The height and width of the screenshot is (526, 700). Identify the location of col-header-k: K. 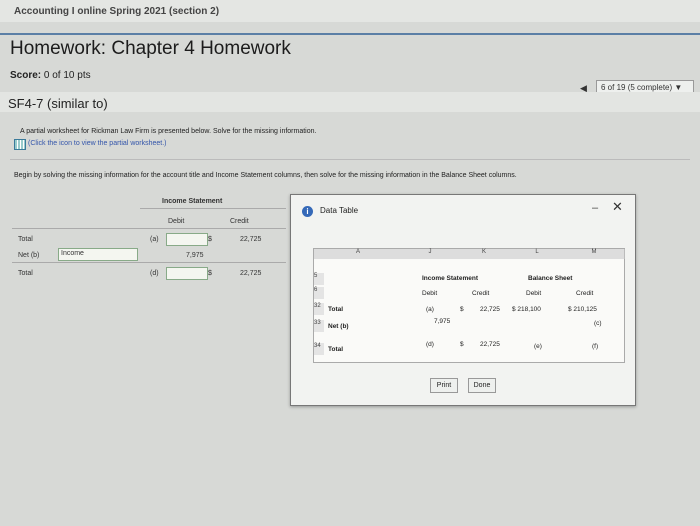
(484, 254).